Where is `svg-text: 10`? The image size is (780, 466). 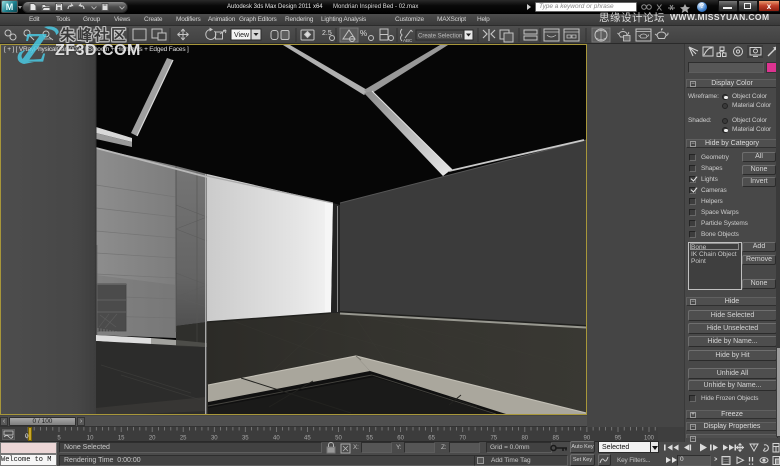 svg-text: 10 is located at coordinates (90, 439).